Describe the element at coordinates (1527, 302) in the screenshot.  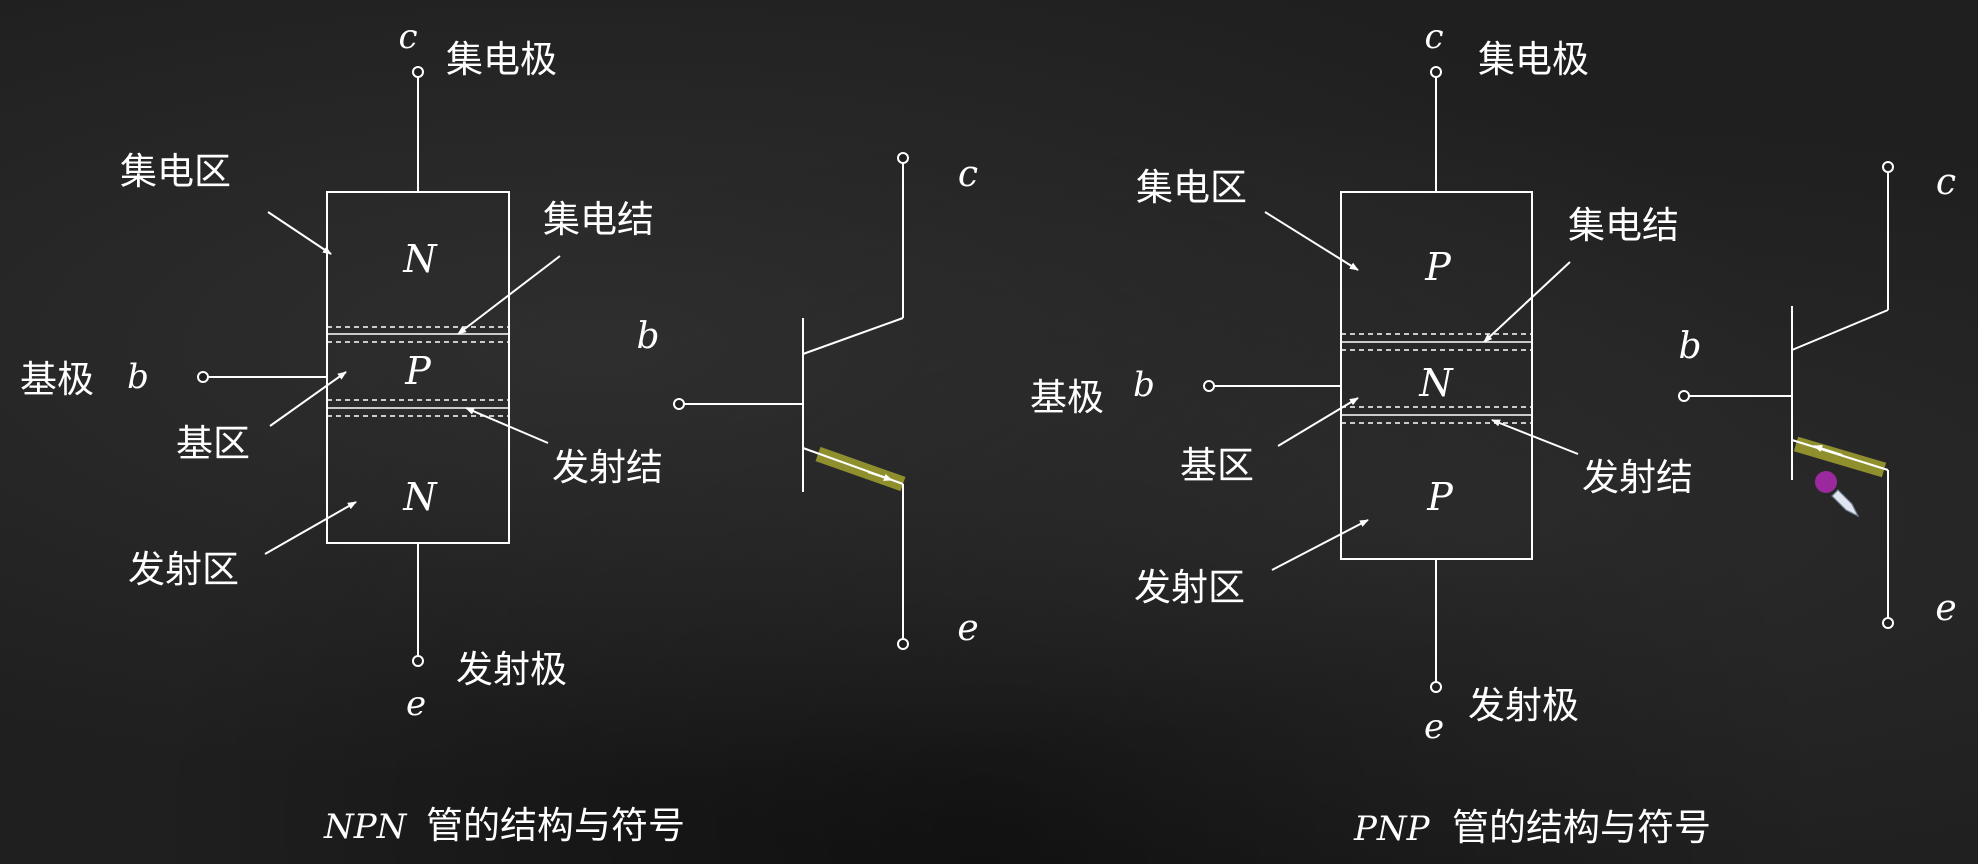
I see `pnp-collector-junction-arrow` at that location.